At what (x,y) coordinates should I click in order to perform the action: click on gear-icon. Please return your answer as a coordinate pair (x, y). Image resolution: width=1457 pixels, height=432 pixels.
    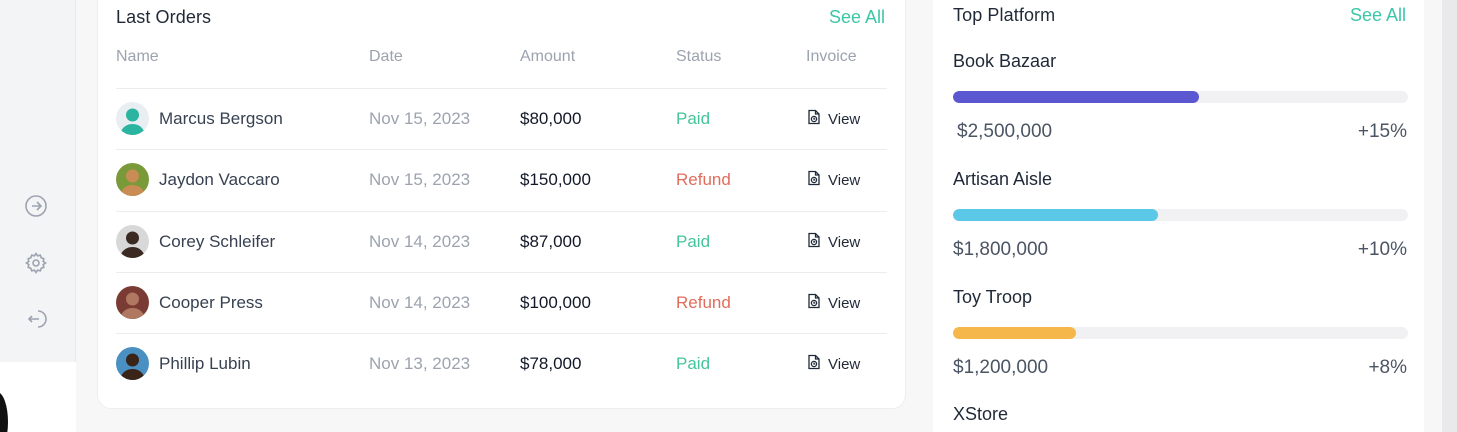
    Looking at the image, I should click on (36, 263).